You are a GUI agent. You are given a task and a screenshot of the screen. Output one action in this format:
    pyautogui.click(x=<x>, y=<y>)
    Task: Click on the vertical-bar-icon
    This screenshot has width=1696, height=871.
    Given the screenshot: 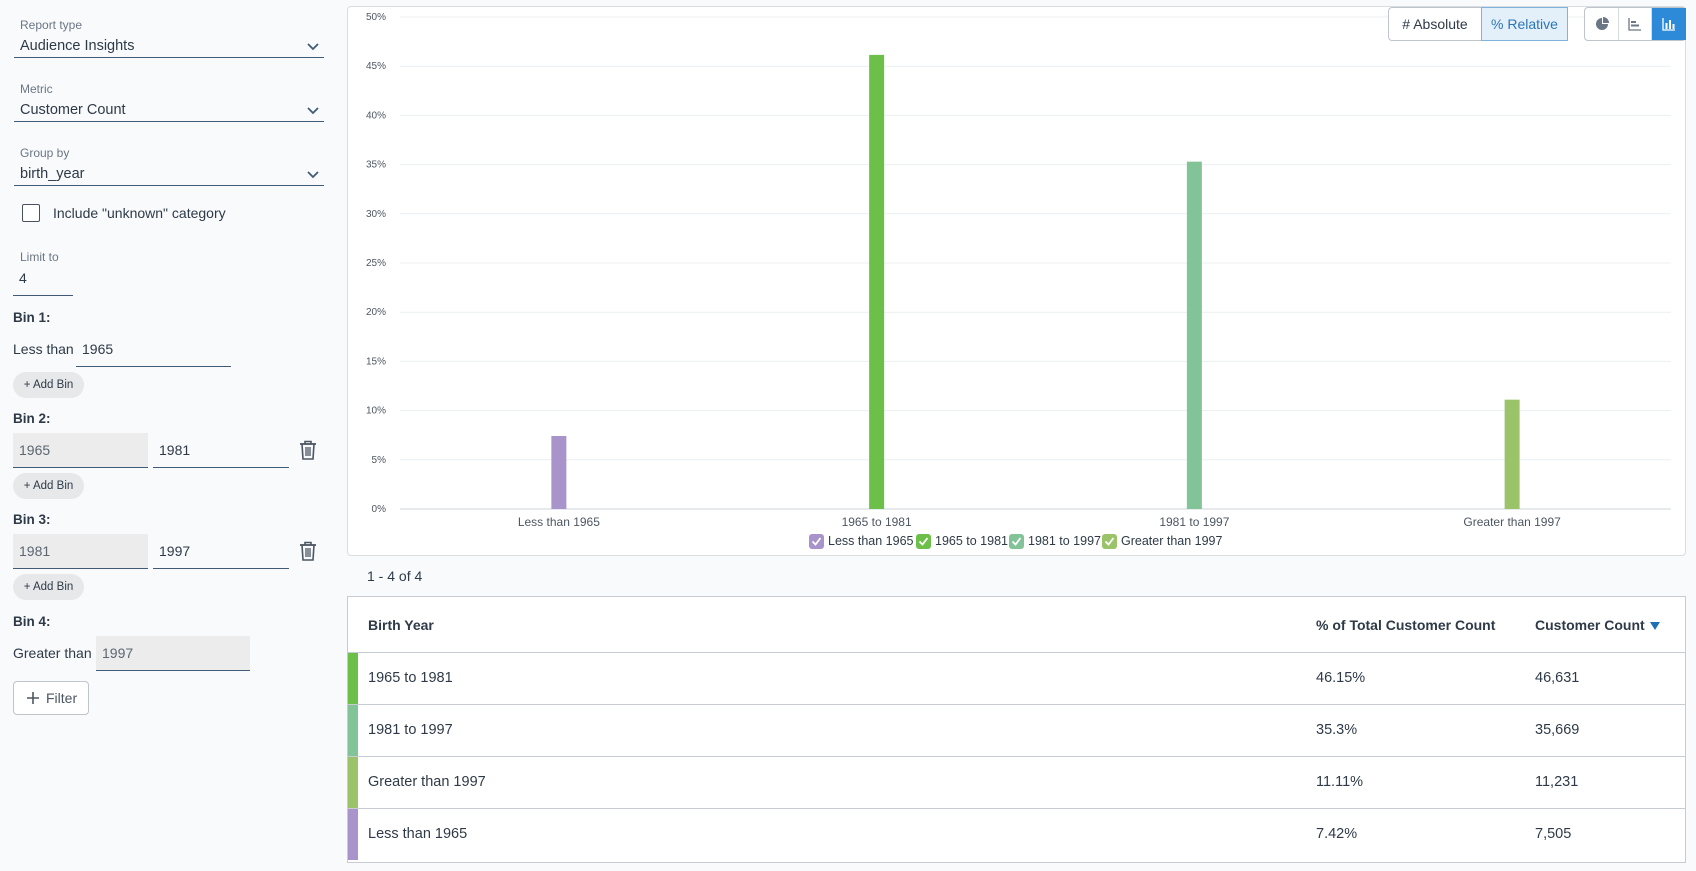 What is the action you would take?
    pyautogui.click(x=1668, y=24)
    